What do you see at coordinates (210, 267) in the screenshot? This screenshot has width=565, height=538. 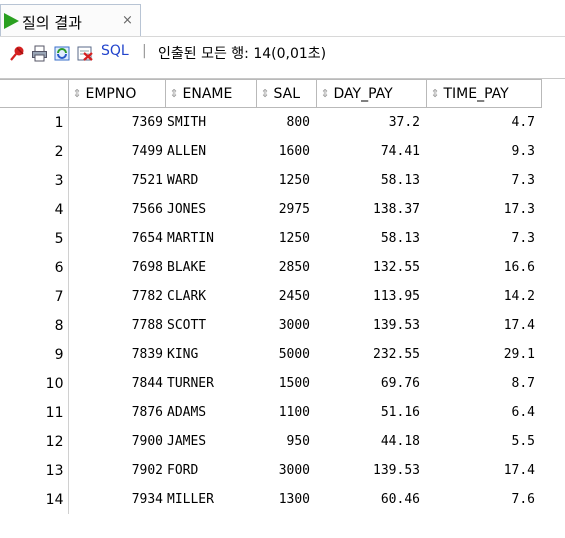 I see `cell-ename: BLAKE` at bounding box center [210, 267].